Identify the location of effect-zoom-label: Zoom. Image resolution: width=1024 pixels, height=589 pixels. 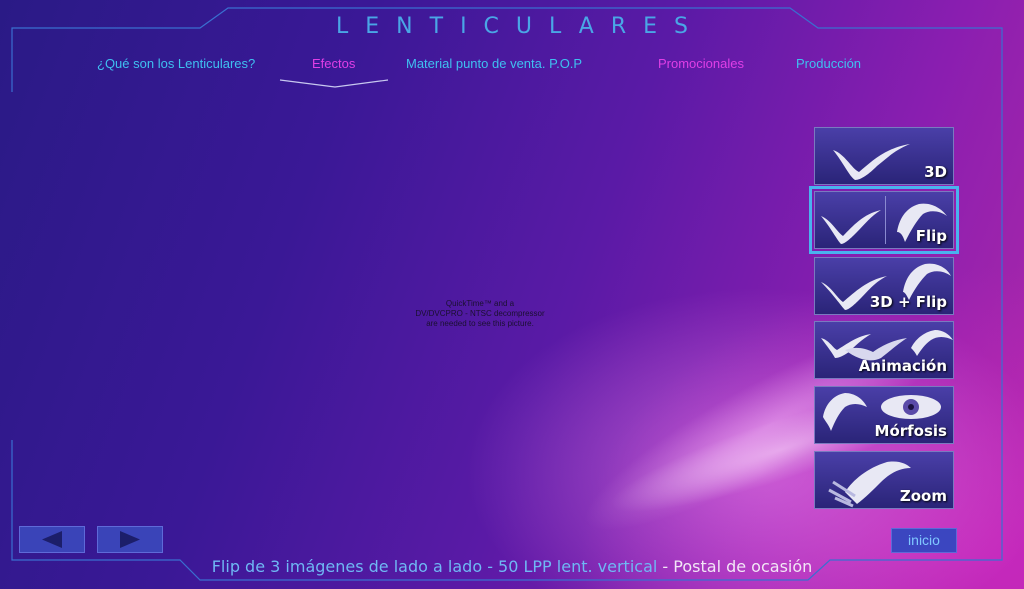
(923, 496).